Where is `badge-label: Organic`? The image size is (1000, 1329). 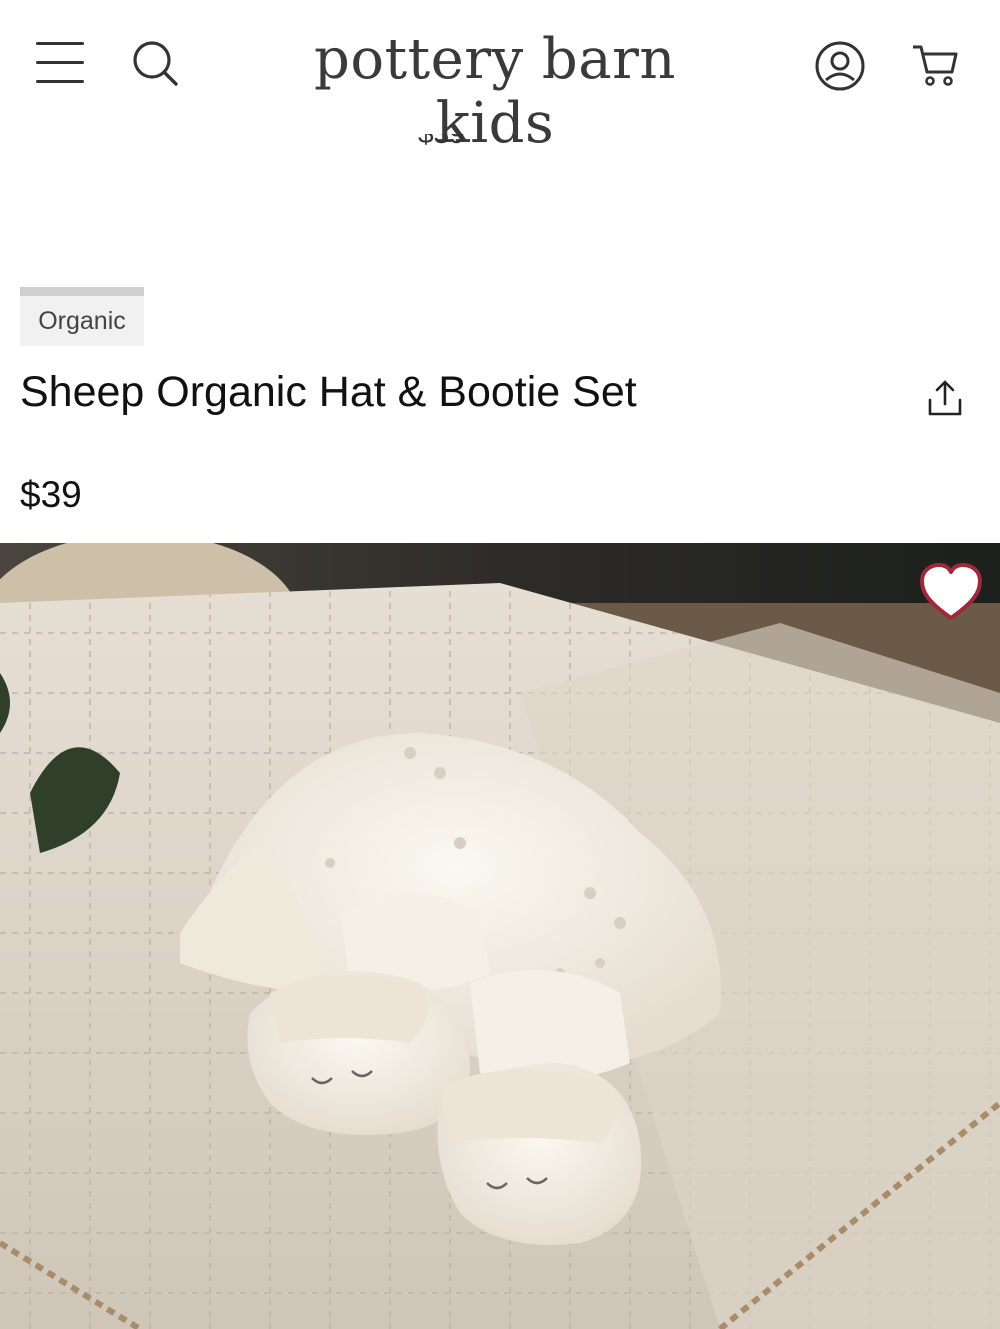
badge-label: Organic is located at coordinates (82, 321).